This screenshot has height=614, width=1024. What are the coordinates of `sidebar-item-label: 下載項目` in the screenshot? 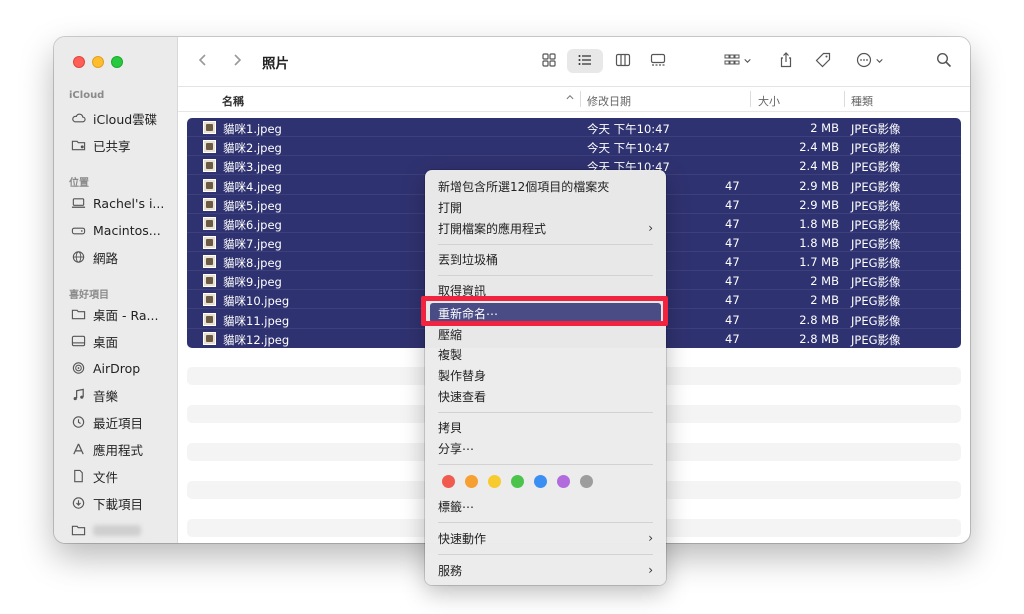 It's located at (118, 504).